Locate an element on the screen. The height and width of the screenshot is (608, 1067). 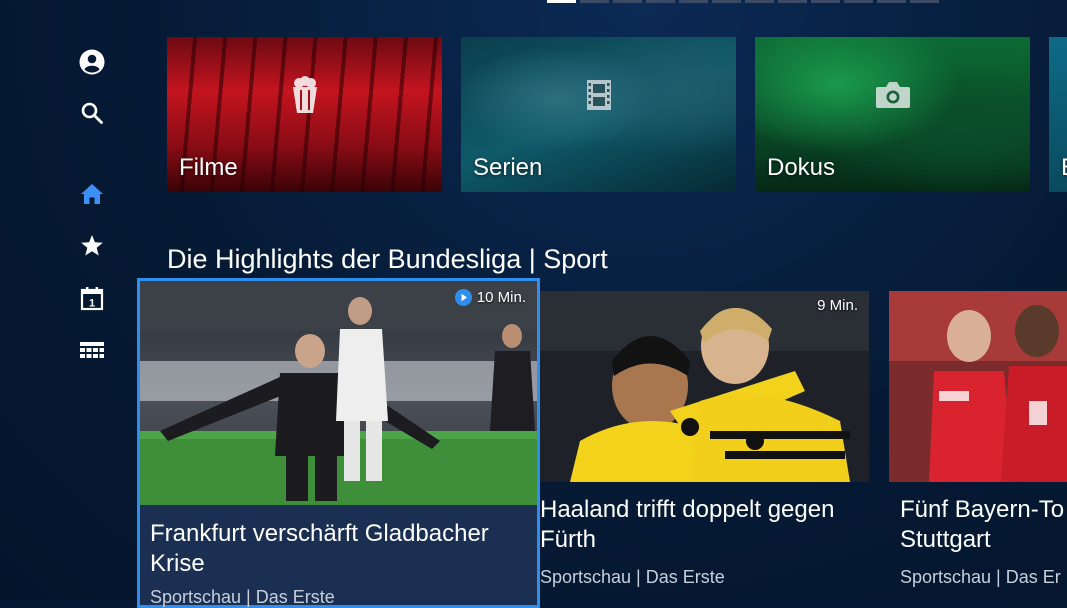
sidebar-item-search is located at coordinates (92, 113).